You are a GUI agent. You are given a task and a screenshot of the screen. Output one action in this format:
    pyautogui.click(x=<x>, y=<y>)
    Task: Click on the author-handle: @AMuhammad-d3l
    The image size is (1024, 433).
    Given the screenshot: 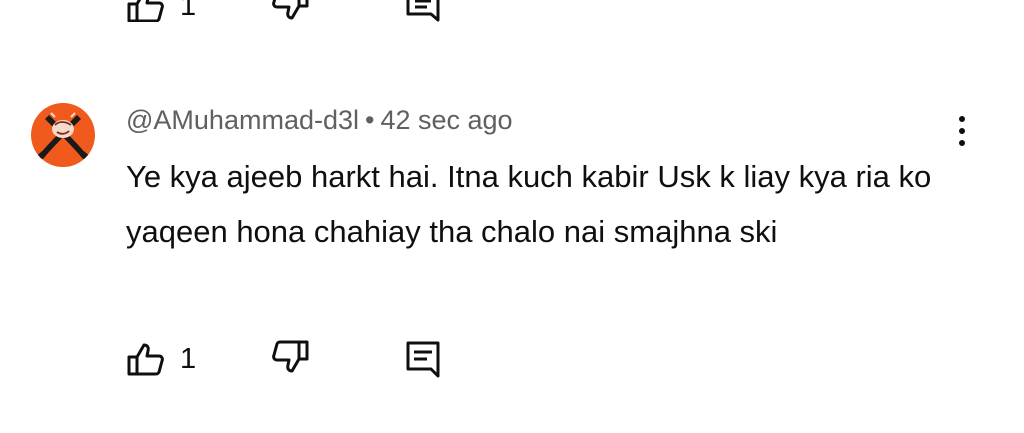 What is the action you would take?
    pyautogui.click(x=242, y=120)
    